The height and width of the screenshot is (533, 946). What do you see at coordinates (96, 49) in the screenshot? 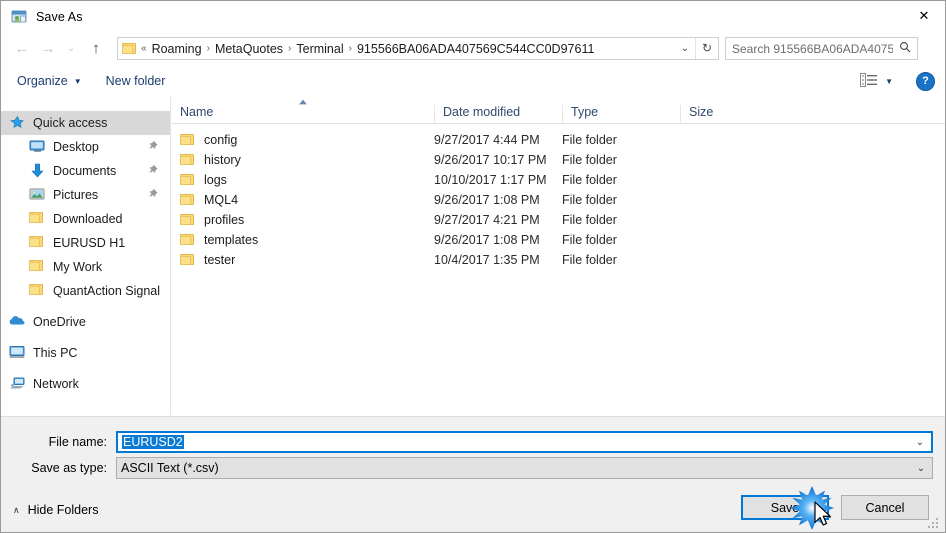
I see `up-button: ↑` at bounding box center [96, 49].